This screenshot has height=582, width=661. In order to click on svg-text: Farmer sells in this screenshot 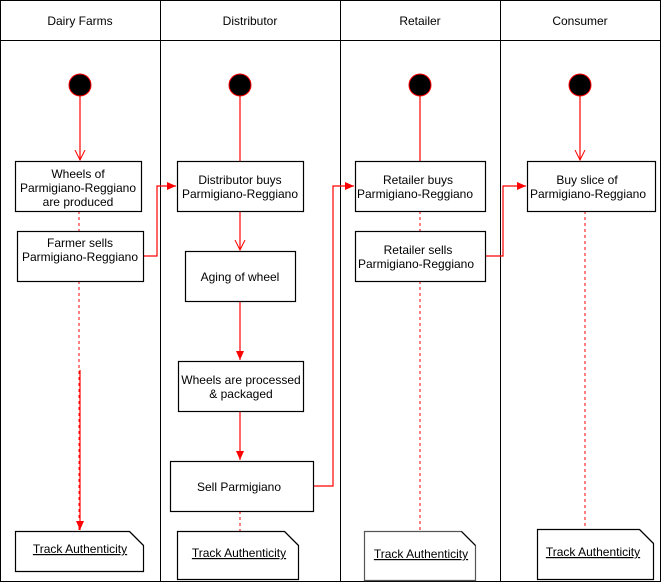, I will do `click(80, 243)`.